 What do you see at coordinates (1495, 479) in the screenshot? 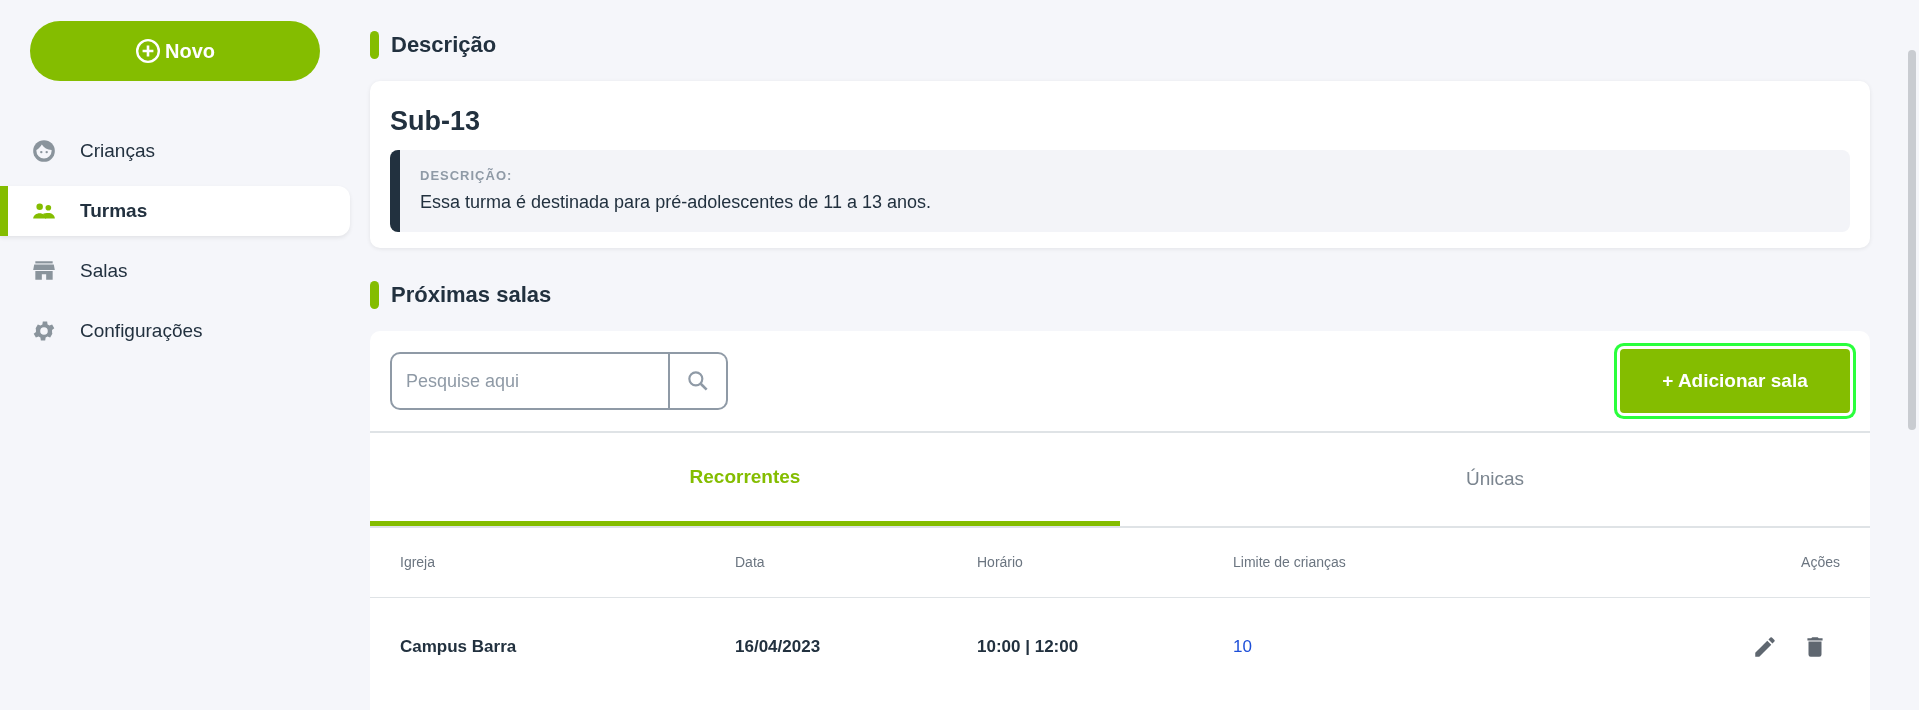
I see `tab: Únicas` at bounding box center [1495, 479].